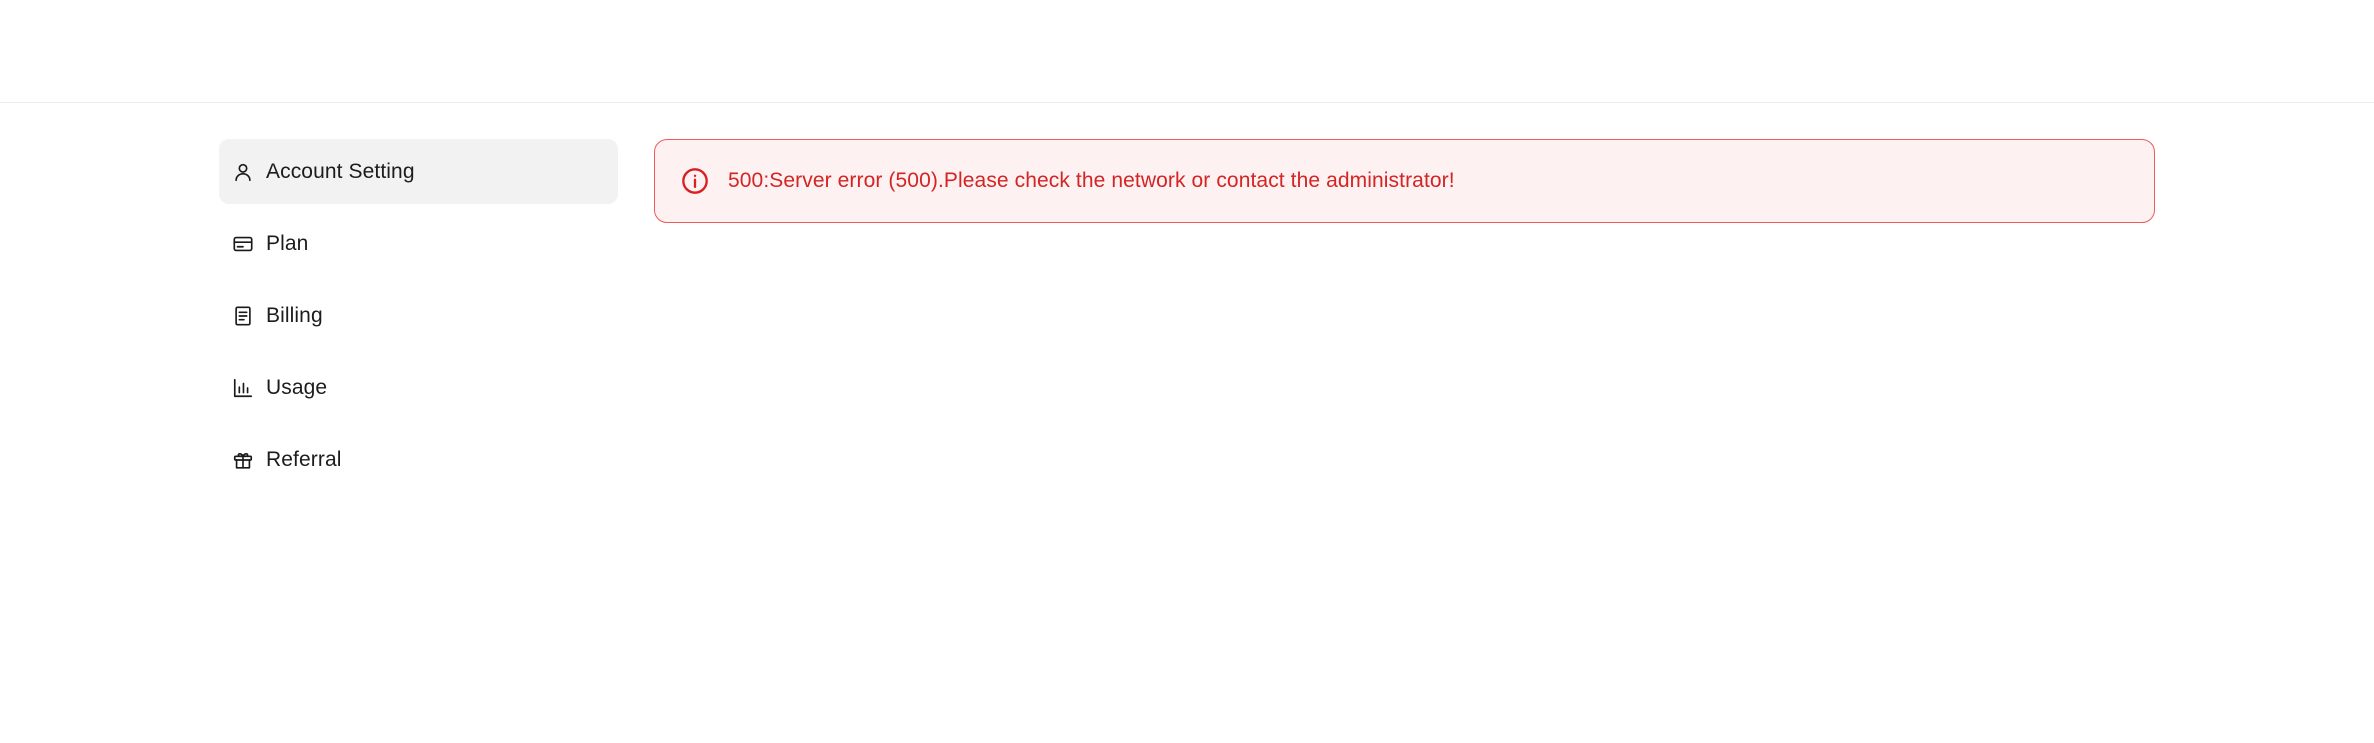 This screenshot has height=743, width=2374. What do you see at coordinates (304, 459) in the screenshot?
I see `sidebar-item-label: Referral` at bounding box center [304, 459].